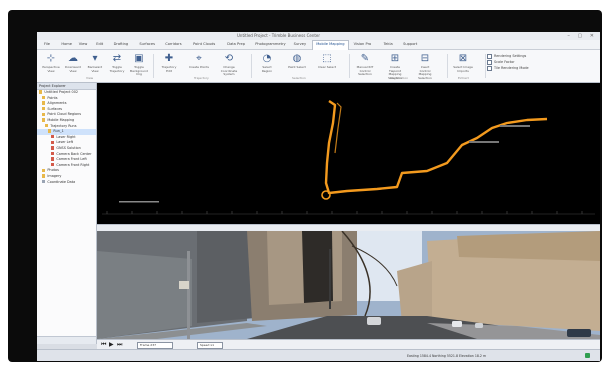 Image resolution: width=610 pixels, height=368 pixels. What do you see at coordinates (52, 97) in the screenshot?
I see `tree-item-label: Points` at bounding box center [52, 97].